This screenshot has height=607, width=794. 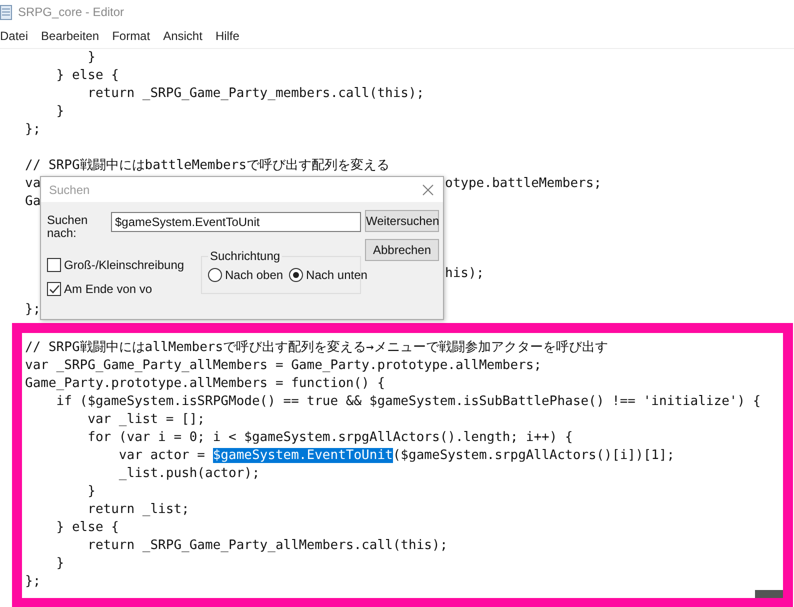 I want to click on dialog-button: Abbrechen, so click(x=402, y=250).